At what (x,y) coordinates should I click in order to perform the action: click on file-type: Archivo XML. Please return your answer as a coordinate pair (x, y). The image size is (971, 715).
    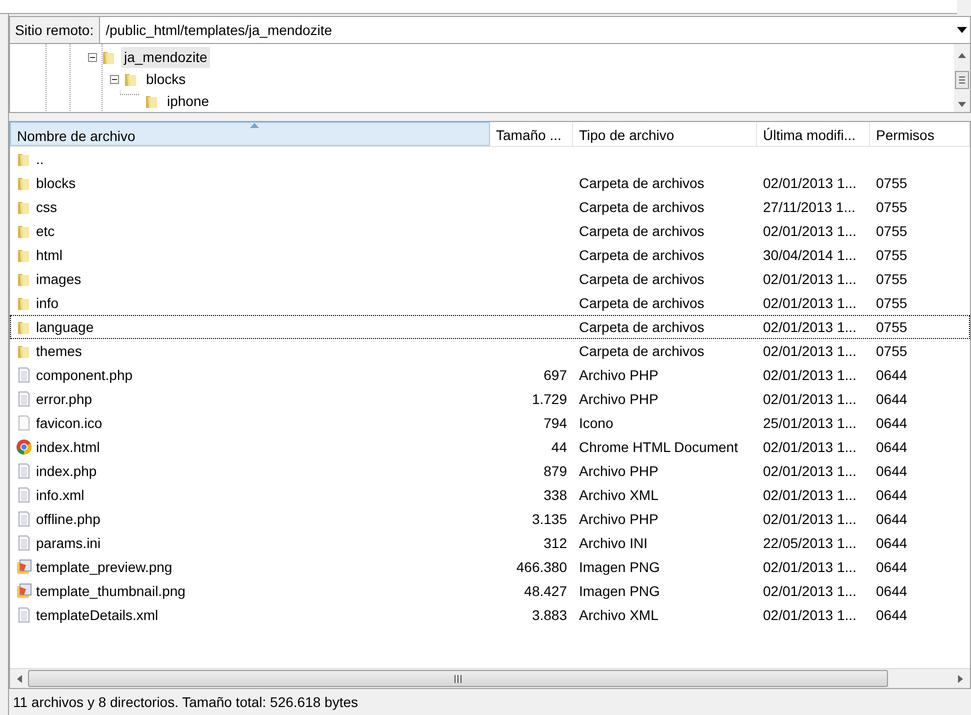
    Looking at the image, I should click on (618, 494).